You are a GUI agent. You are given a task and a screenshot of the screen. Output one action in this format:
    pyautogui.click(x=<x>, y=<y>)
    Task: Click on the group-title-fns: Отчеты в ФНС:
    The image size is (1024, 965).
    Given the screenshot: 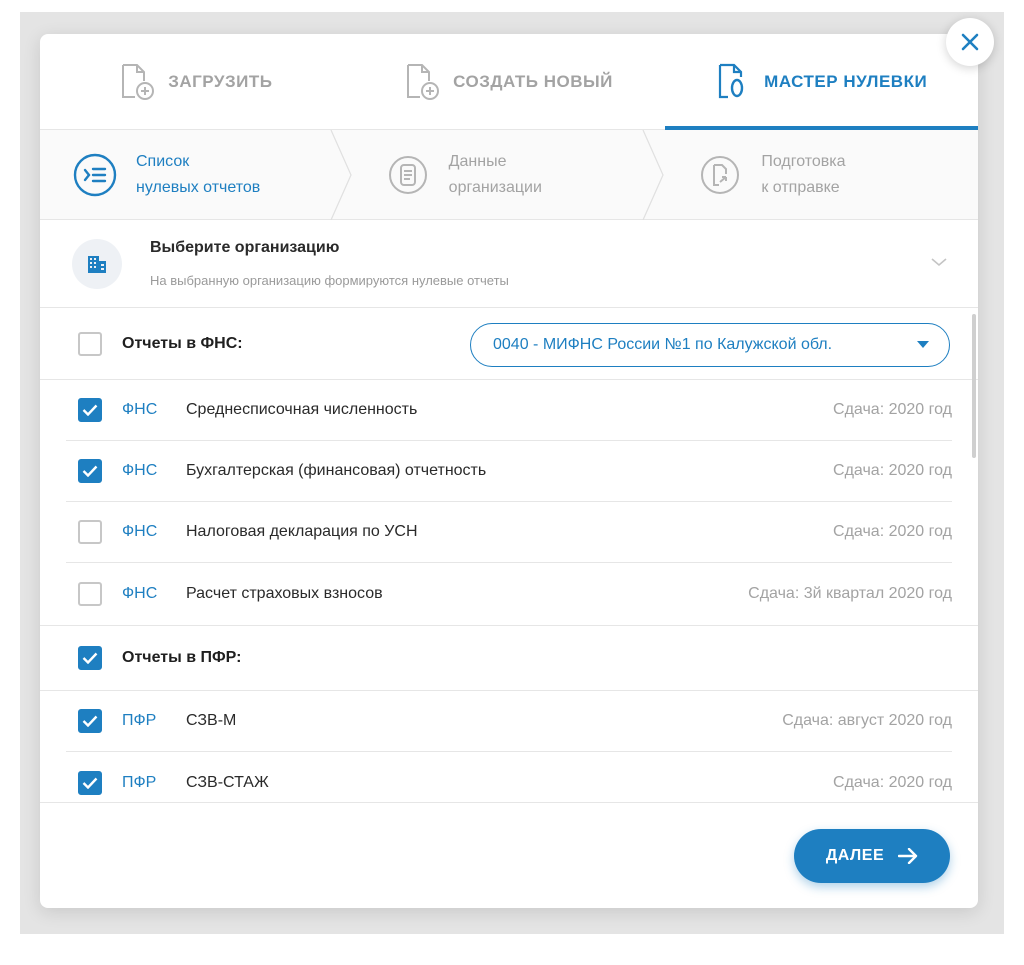 What is the action you would take?
    pyautogui.click(x=182, y=343)
    